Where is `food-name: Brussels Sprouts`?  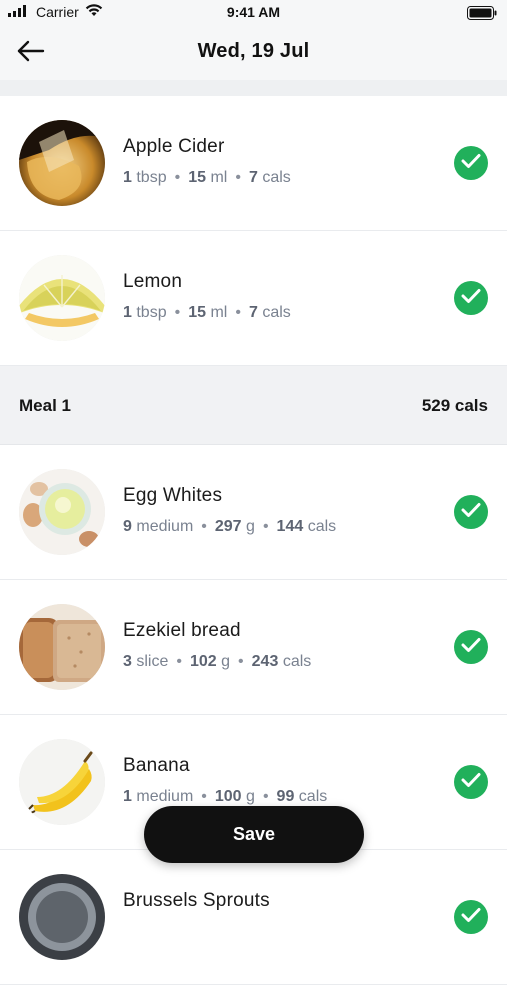
food-name: Brussels Sprouts is located at coordinates (196, 900).